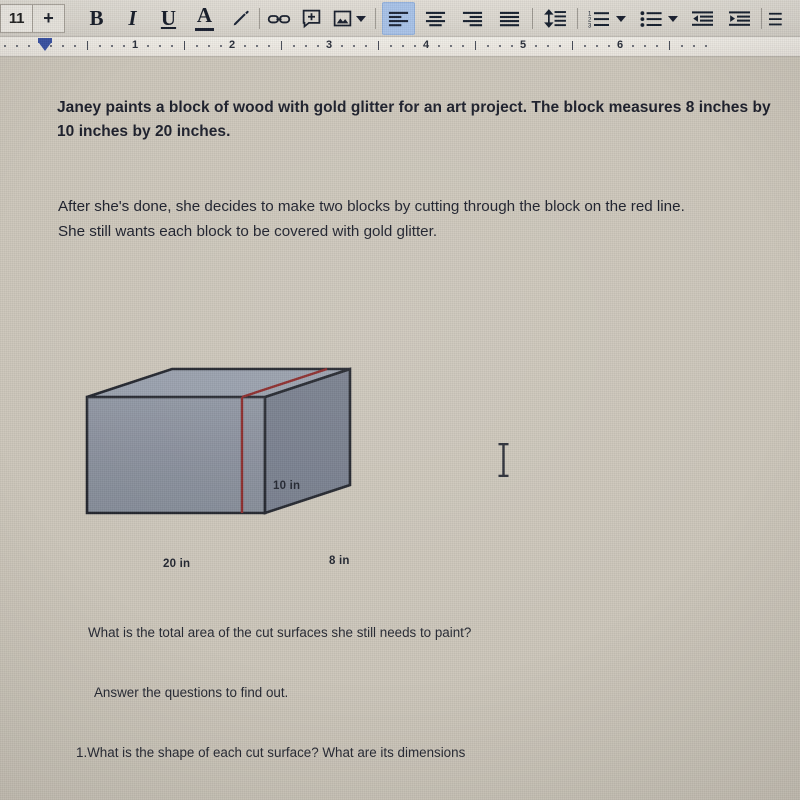 Image resolution: width=800 pixels, height=800 pixels. I want to click on font-size-control: 11 +, so click(32, 18).